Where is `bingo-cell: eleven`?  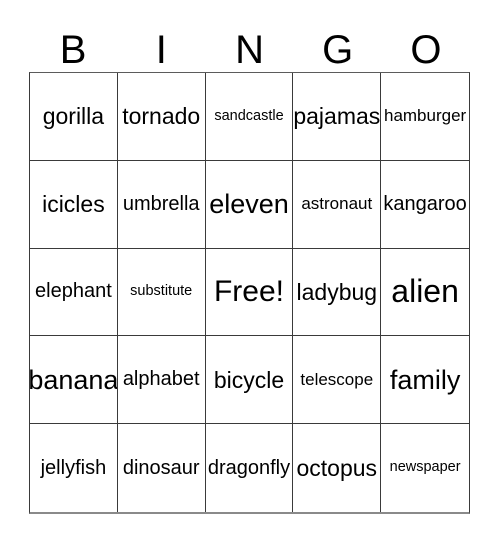
bingo-cell: eleven is located at coordinates (249, 204).